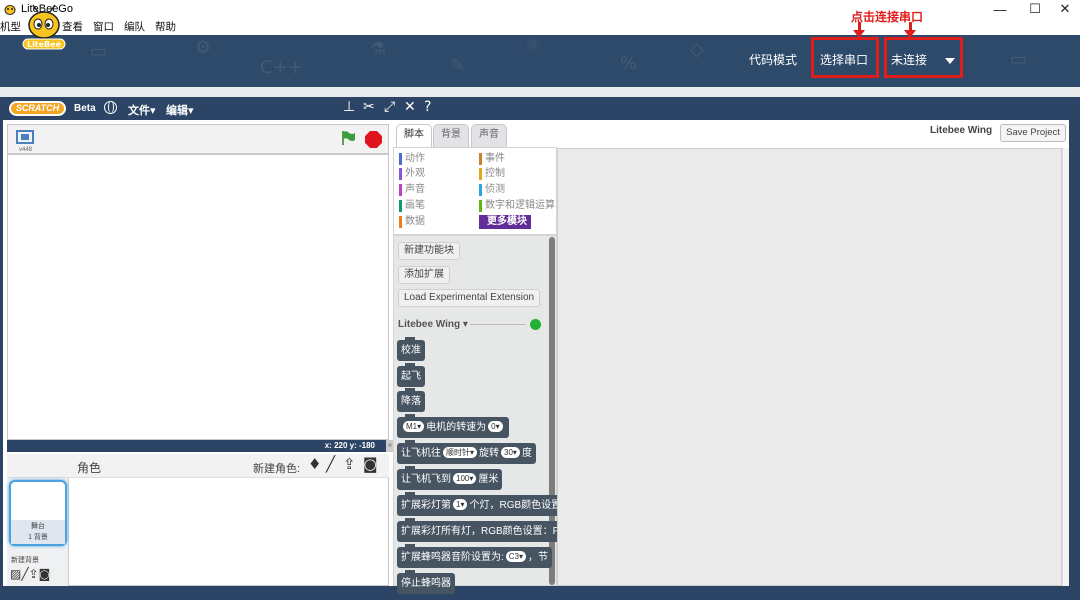  Describe the element at coordinates (10, 10) in the screenshot. I see `app-icon` at that location.